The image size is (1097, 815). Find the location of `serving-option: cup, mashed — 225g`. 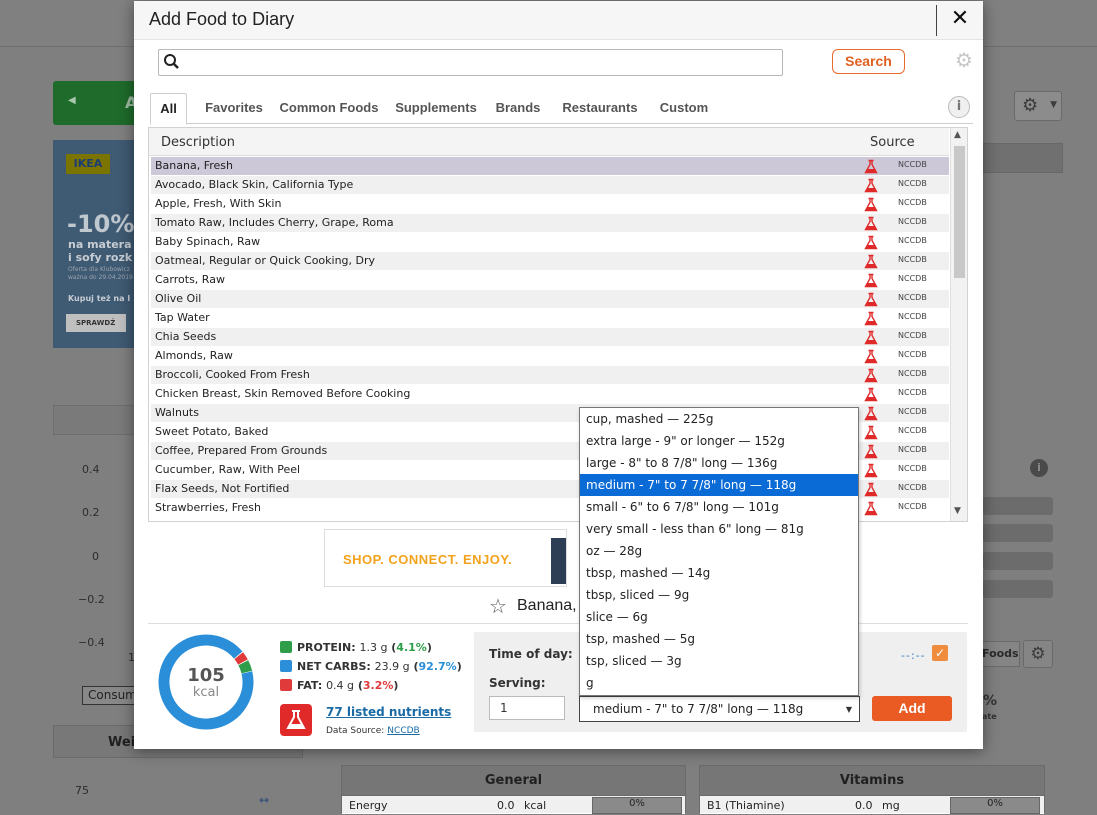

serving-option: cup, mashed — 225g is located at coordinates (719, 419).